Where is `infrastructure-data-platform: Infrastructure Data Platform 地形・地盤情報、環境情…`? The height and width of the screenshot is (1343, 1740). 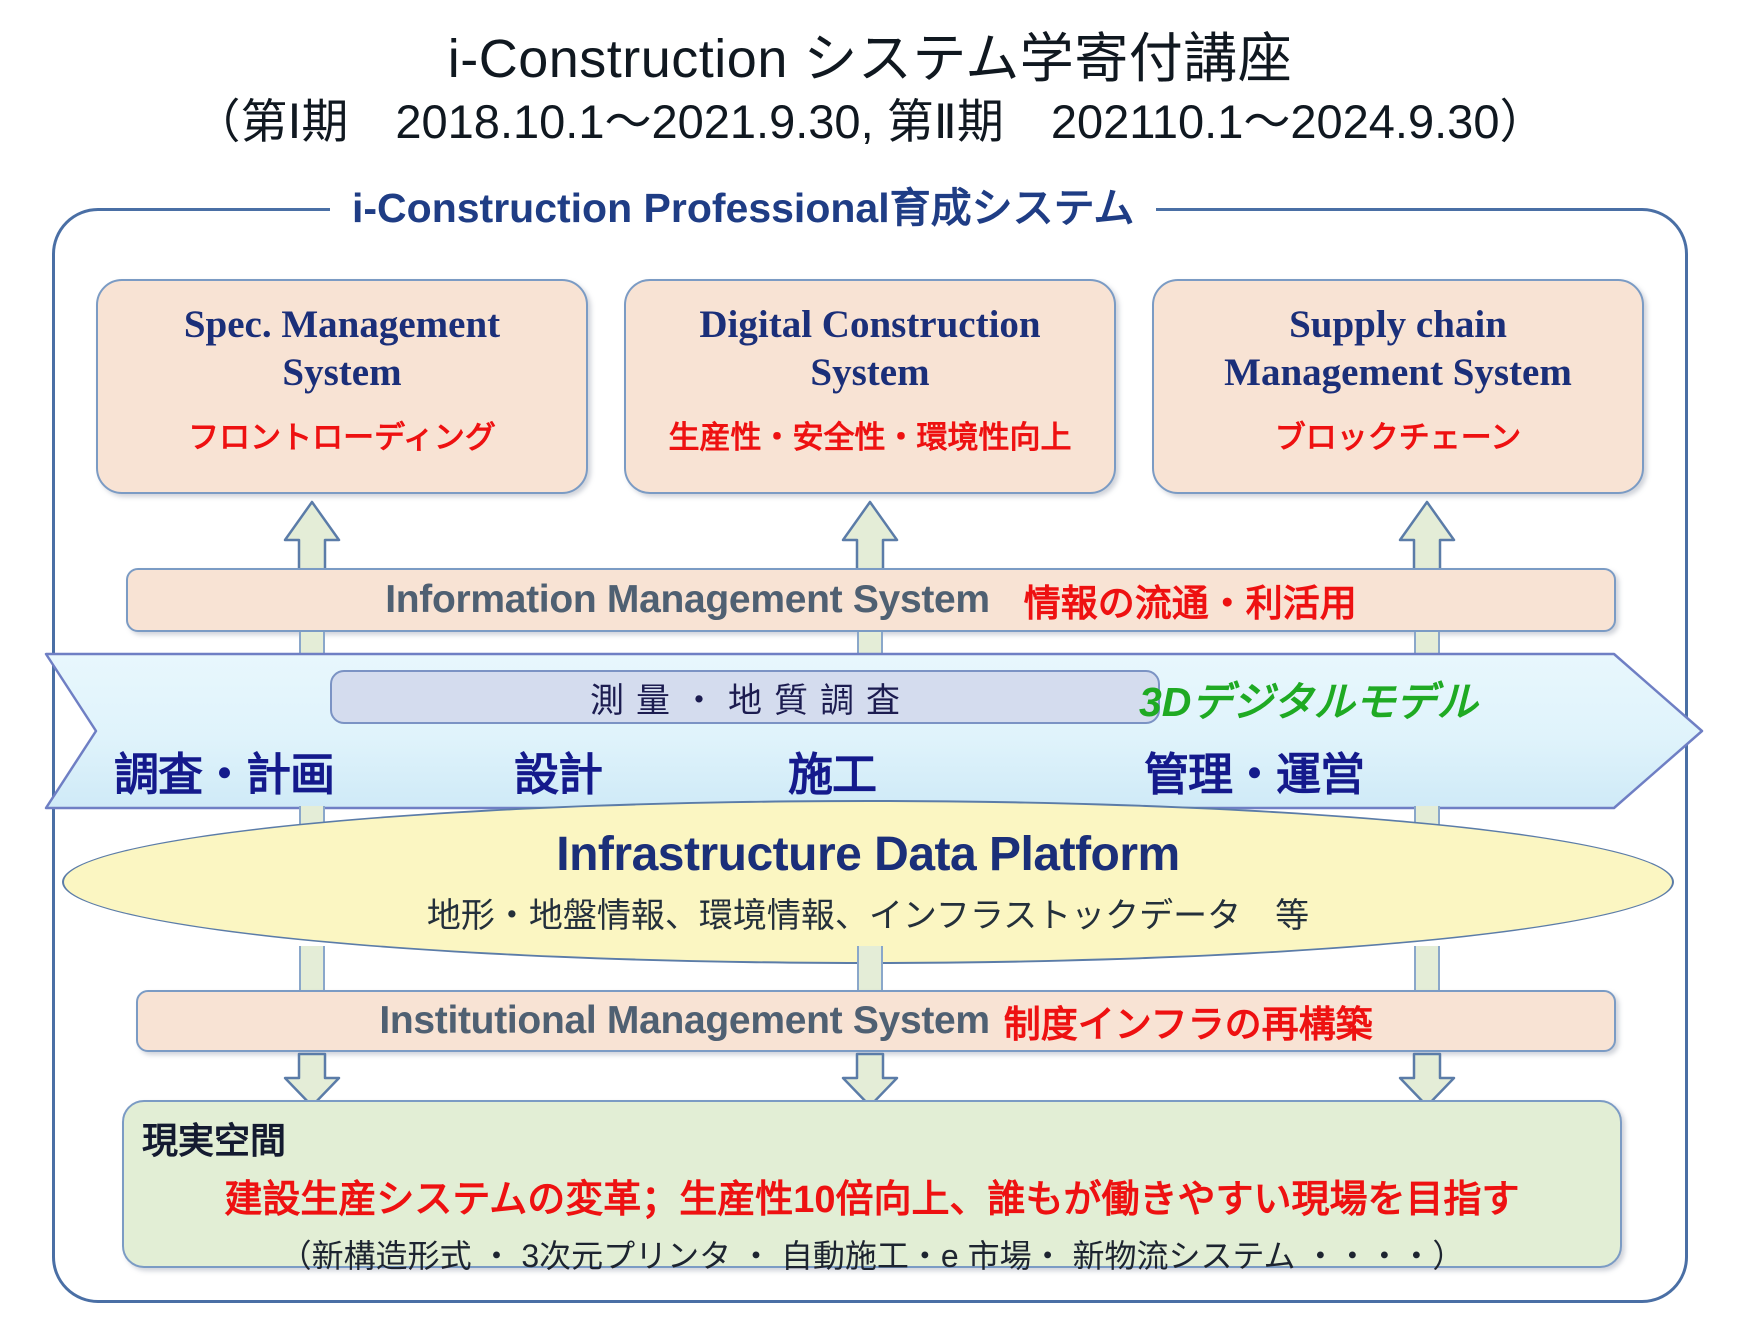
infrastructure-data-platform: Infrastructure Data Platform 地形・地盤情報、環境情… is located at coordinates (868, 882).